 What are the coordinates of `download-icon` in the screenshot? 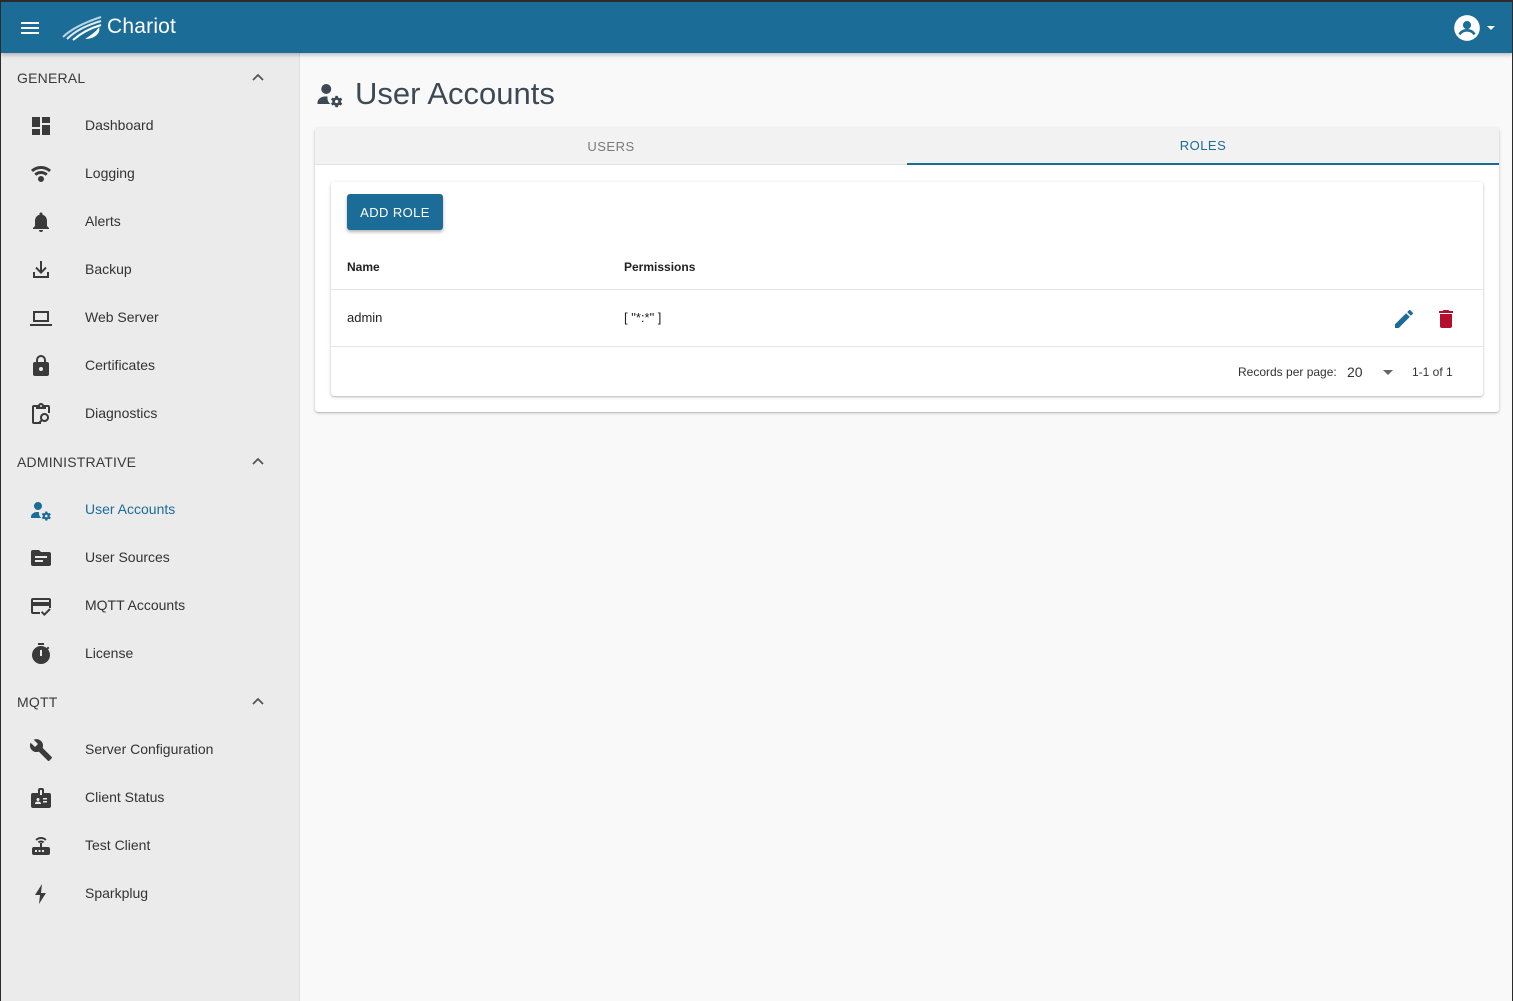 It's located at (41, 269).